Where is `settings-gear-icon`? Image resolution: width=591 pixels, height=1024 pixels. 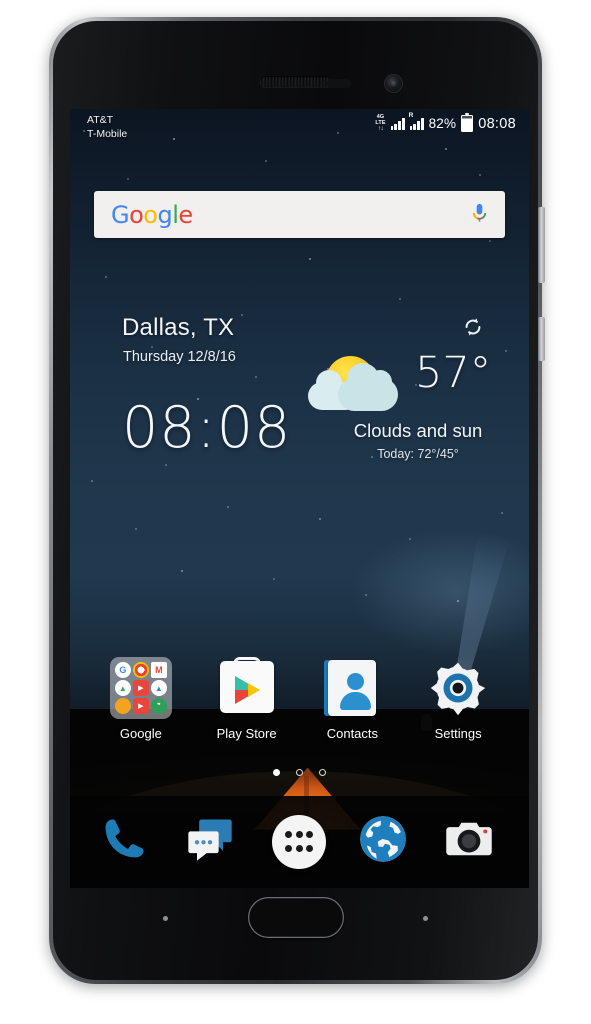
settings-gear-icon is located at coordinates (458, 688).